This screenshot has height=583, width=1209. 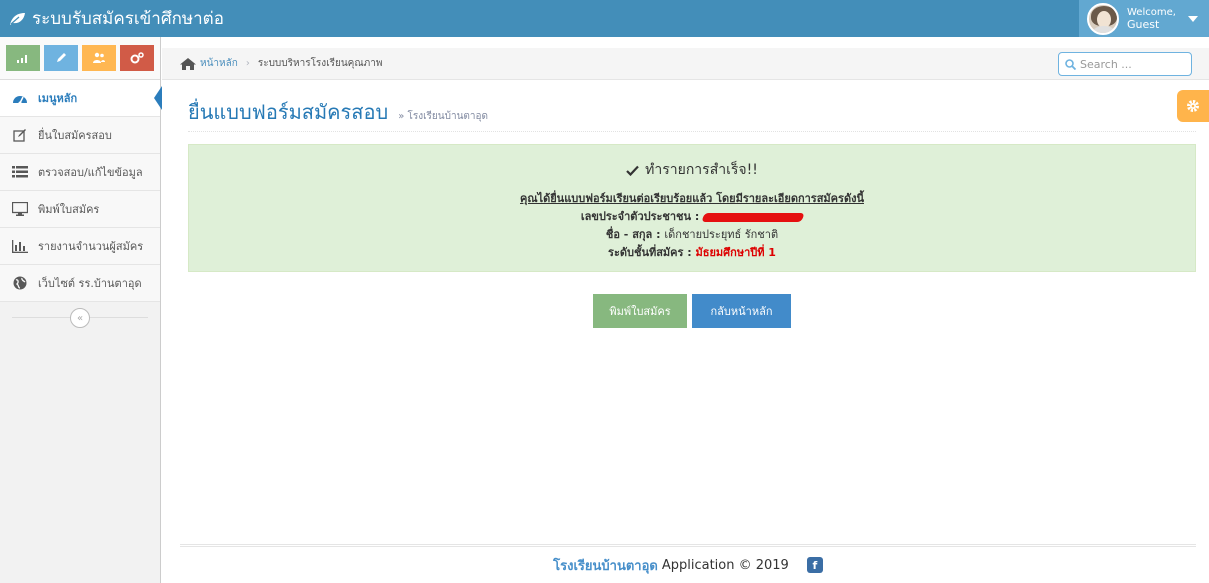 I want to click on users-icon, so click(x=99, y=57).